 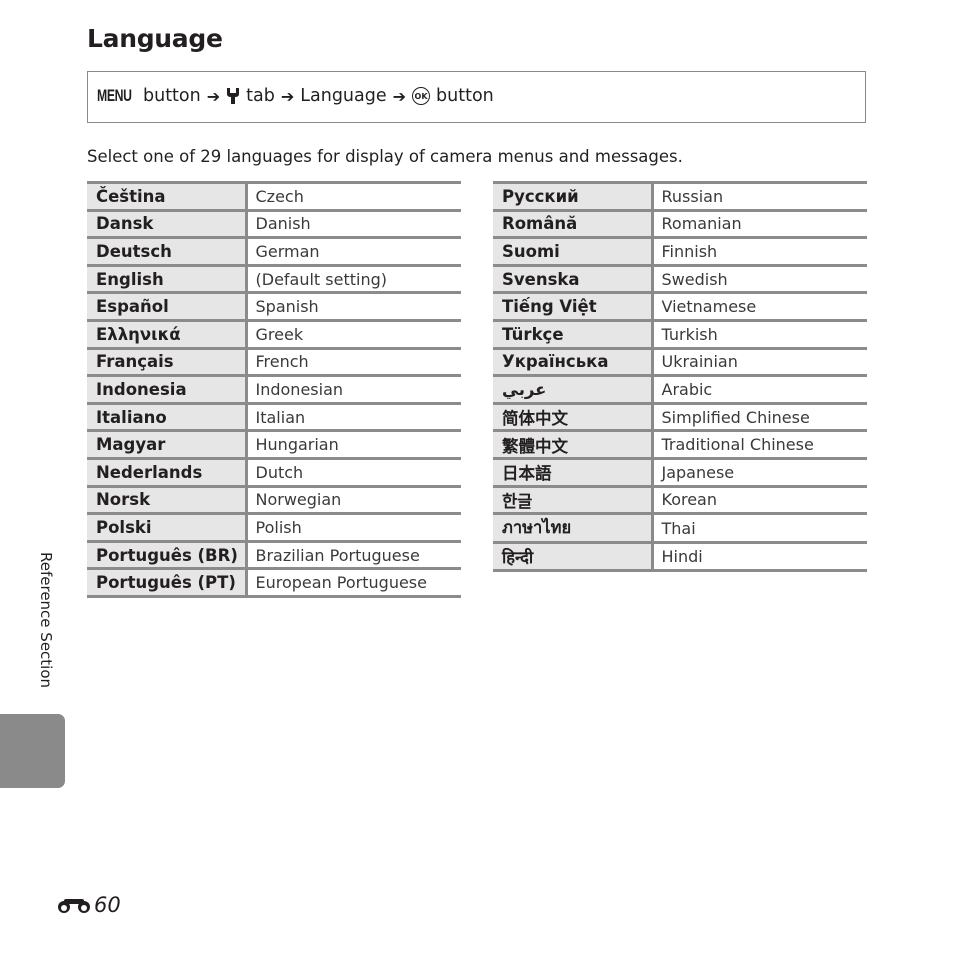 What do you see at coordinates (573, 472) in the screenshot?
I see `native-language-name: 日本語` at bounding box center [573, 472].